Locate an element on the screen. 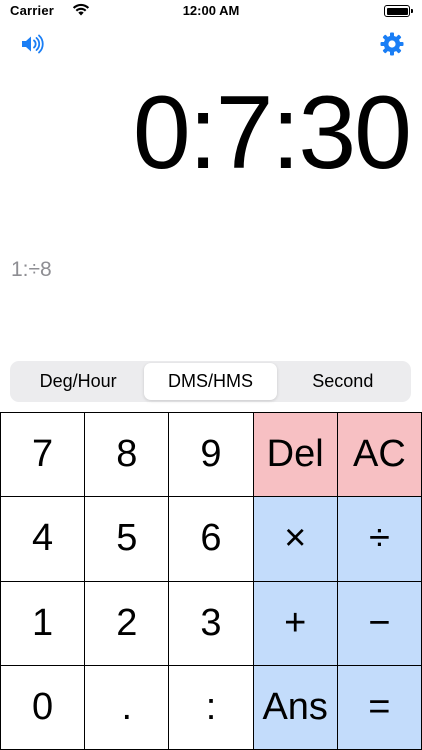 The height and width of the screenshot is (750, 422). status-time: 12:00 AM is located at coordinates (211, 10).